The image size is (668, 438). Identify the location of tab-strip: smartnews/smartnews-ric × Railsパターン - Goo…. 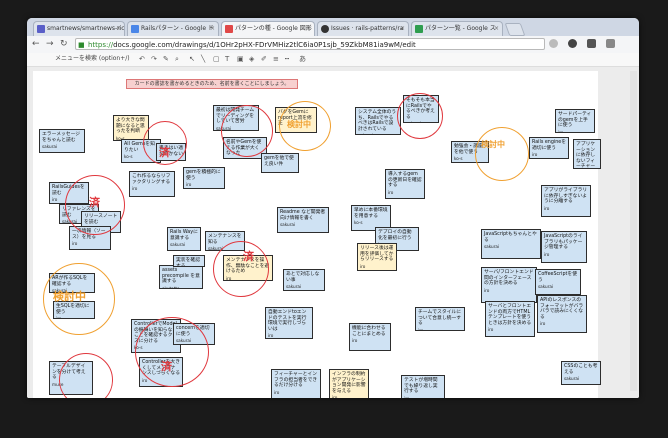
(333, 27).